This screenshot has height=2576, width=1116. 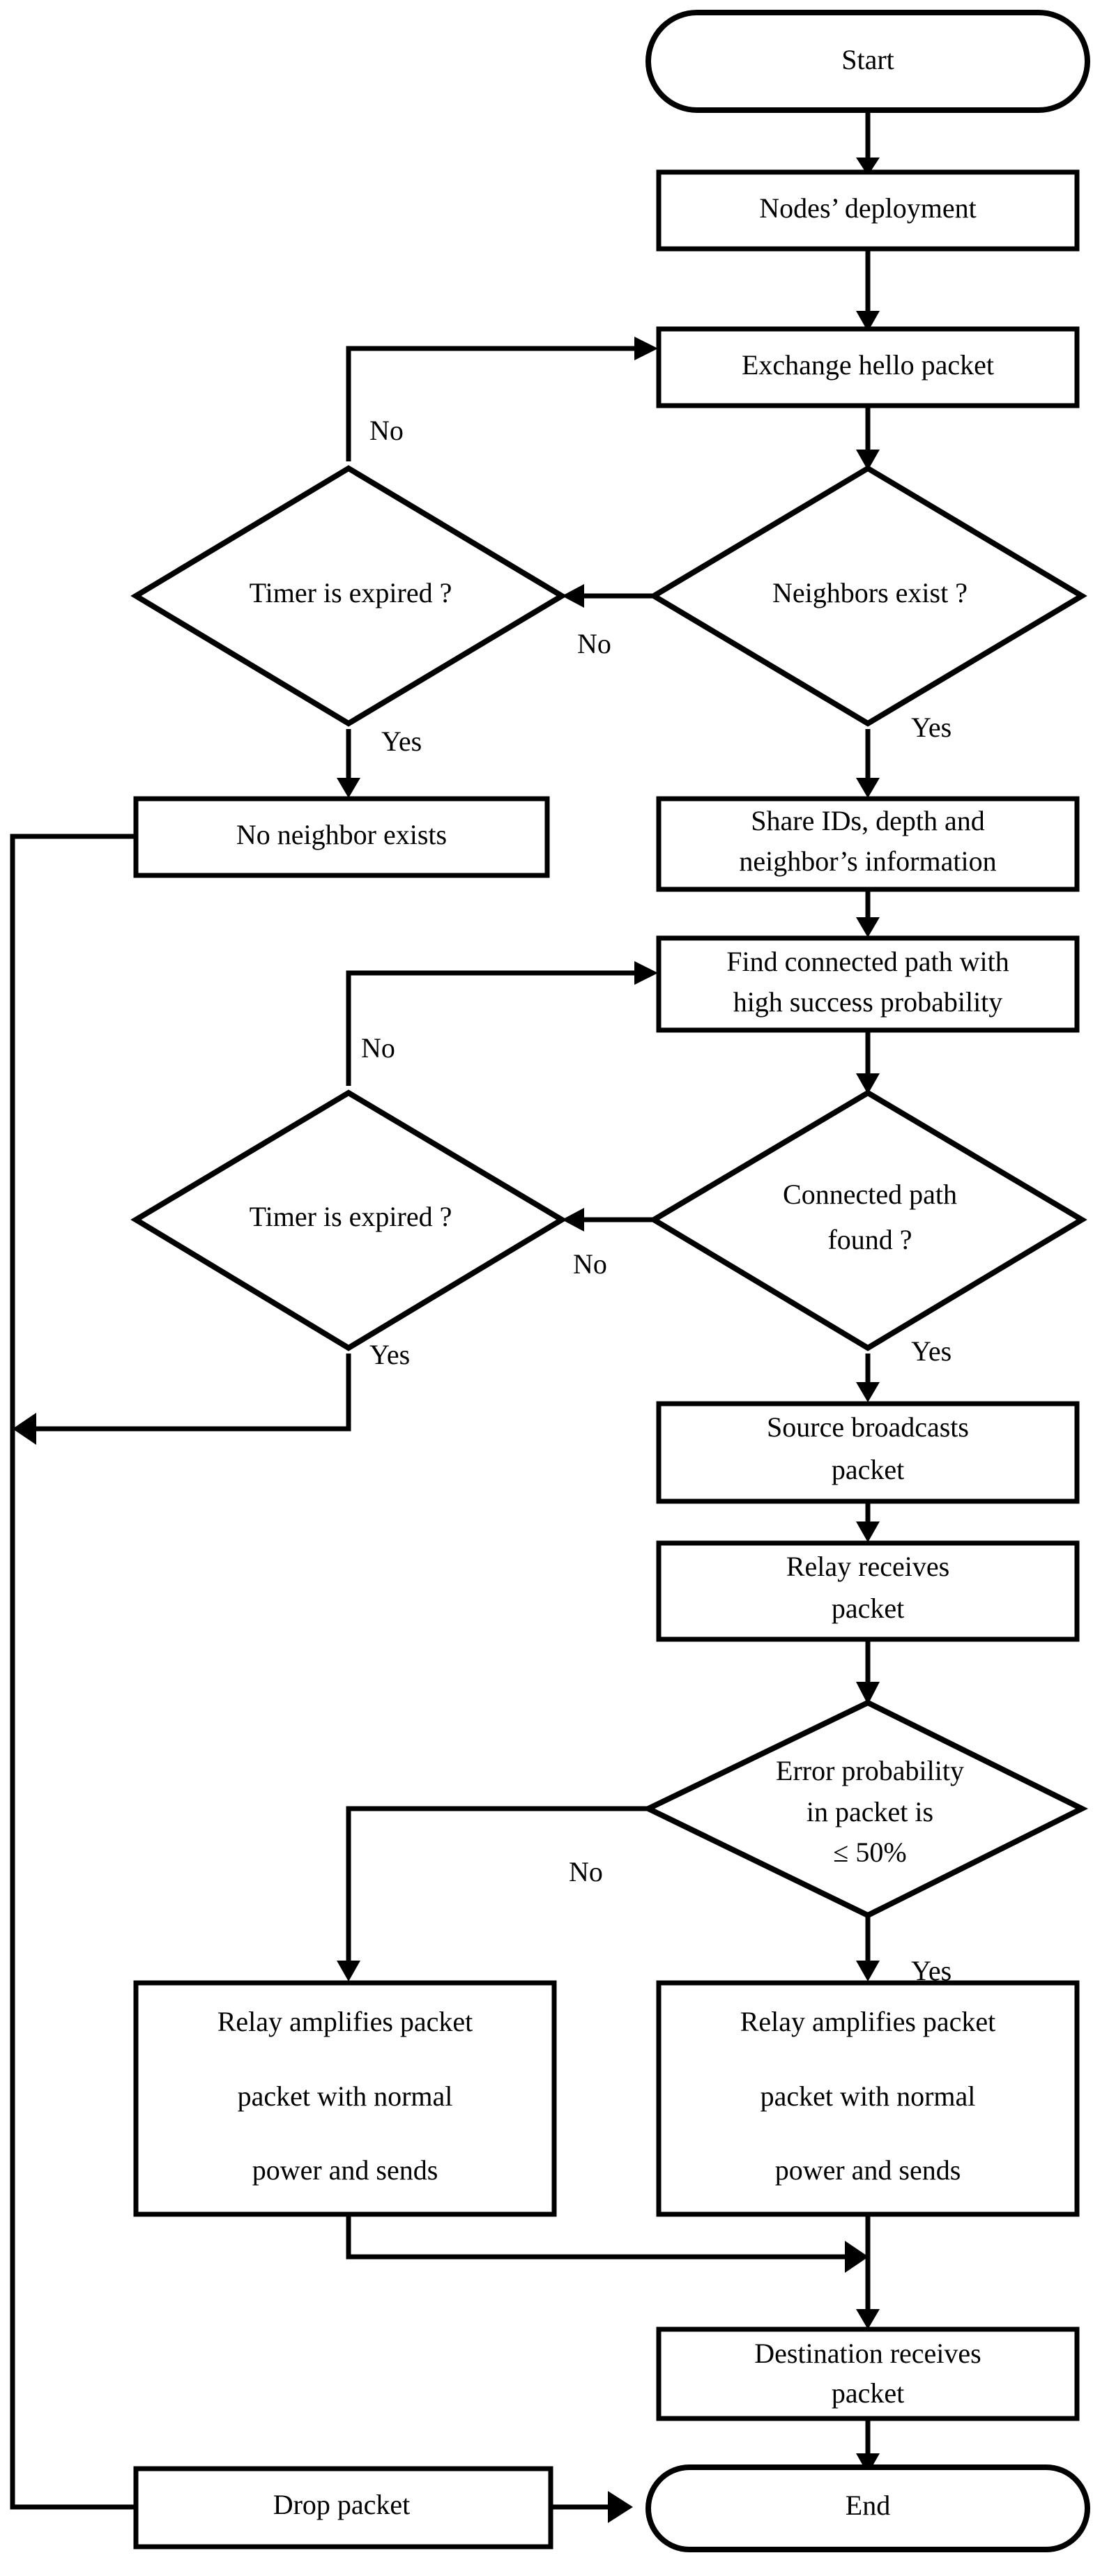 I want to click on shareids-label-line2: neighbor’s information, so click(x=867, y=861).